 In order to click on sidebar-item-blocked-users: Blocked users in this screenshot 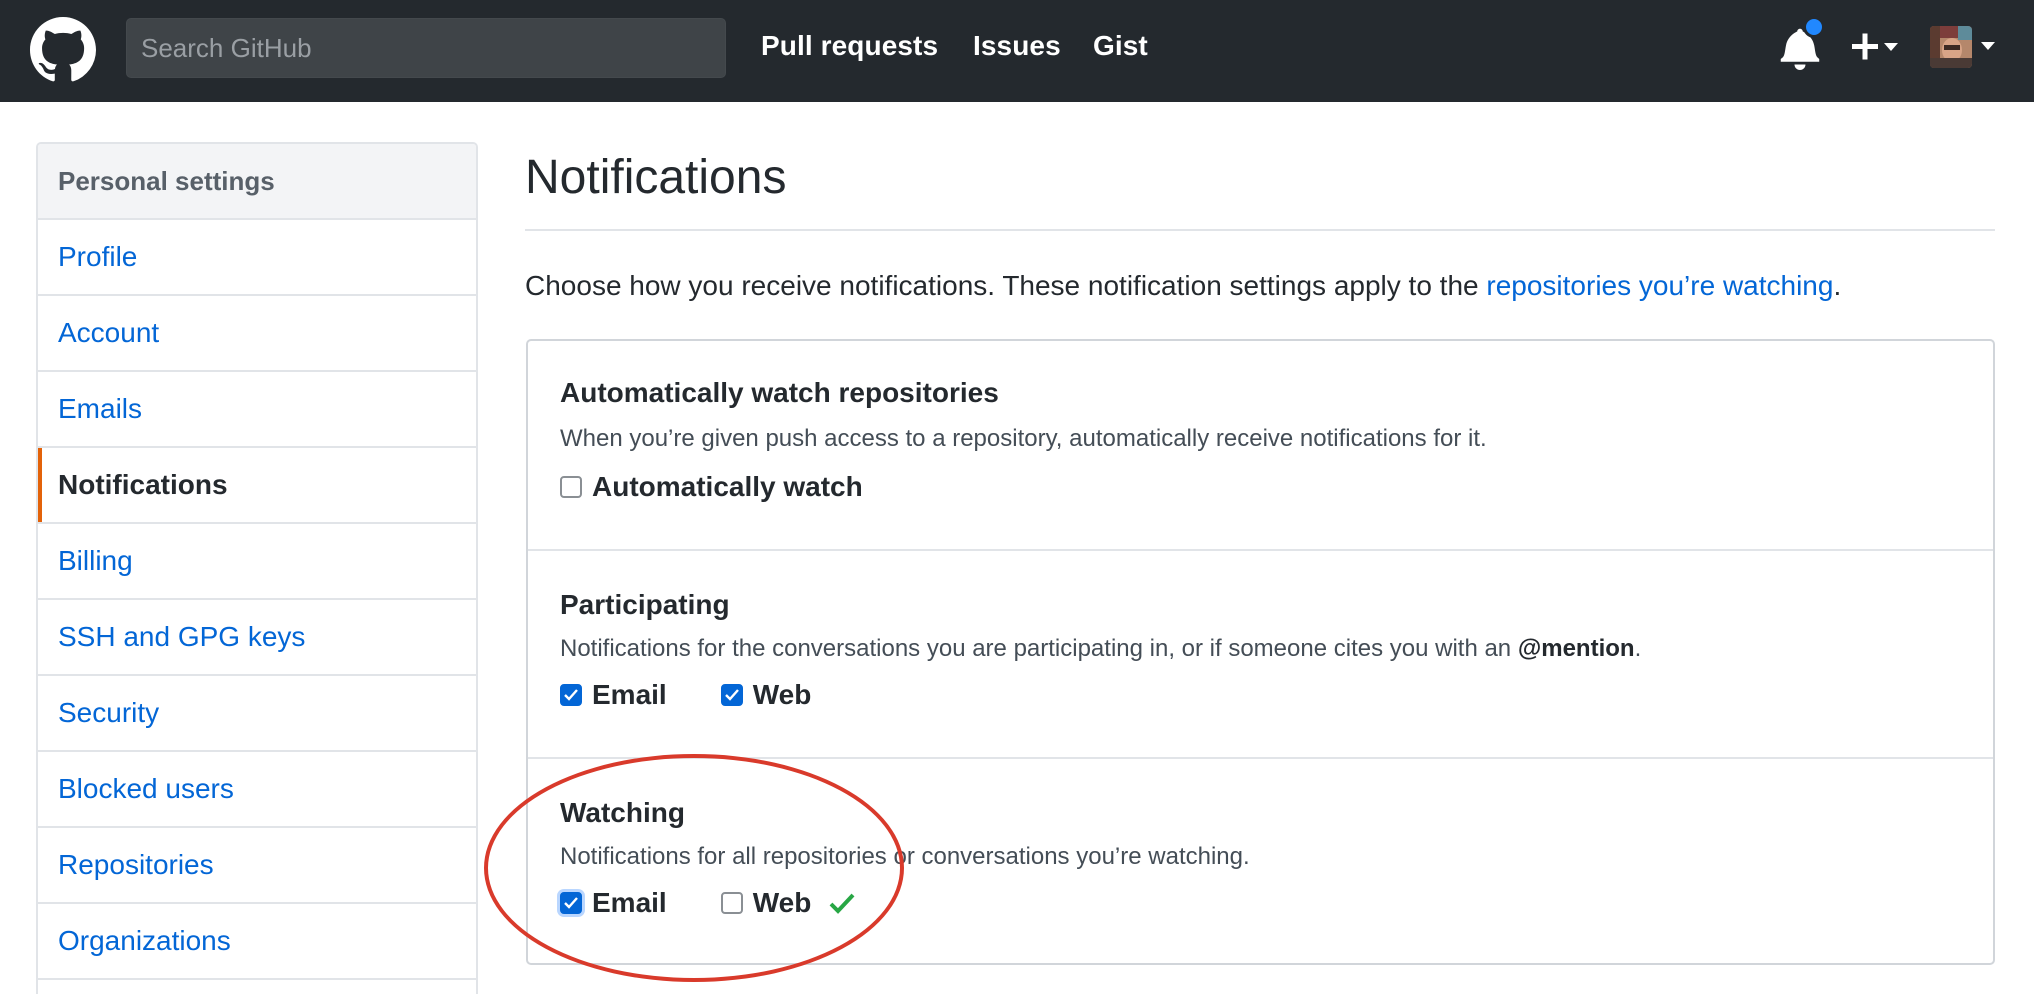, I will do `click(257, 790)`.